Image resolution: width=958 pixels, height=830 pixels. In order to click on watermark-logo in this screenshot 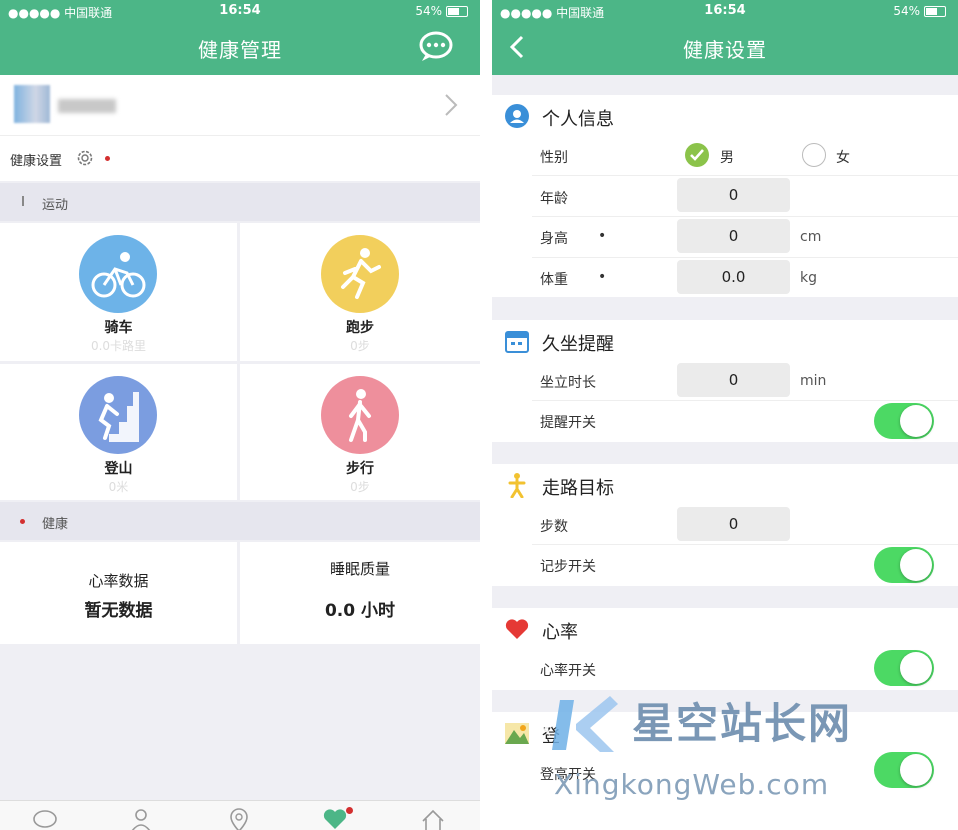, I will do `click(581, 724)`.